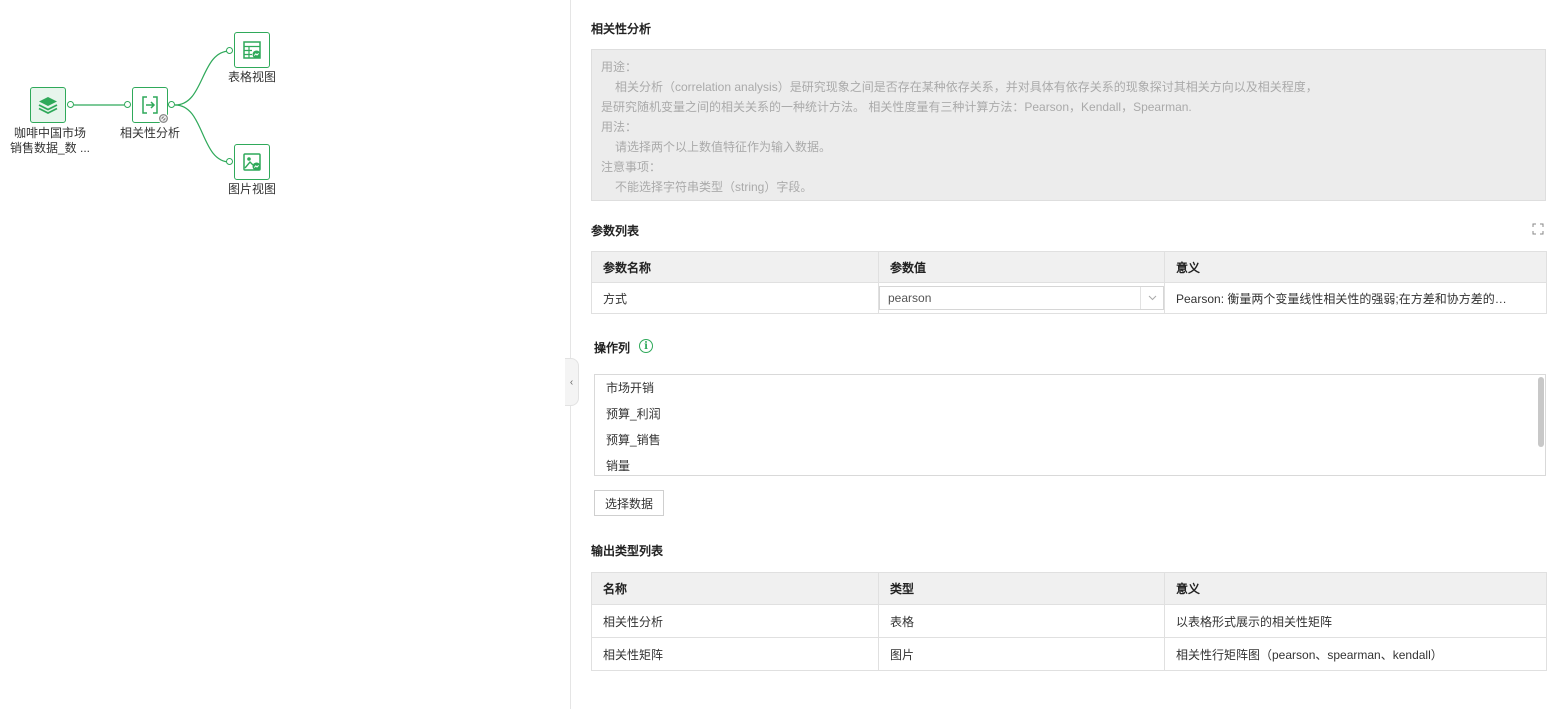 This screenshot has width=1554, height=709. Describe the element at coordinates (1355, 588) in the screenshot. I see `outputs-header-meaning: 意义` at that location.